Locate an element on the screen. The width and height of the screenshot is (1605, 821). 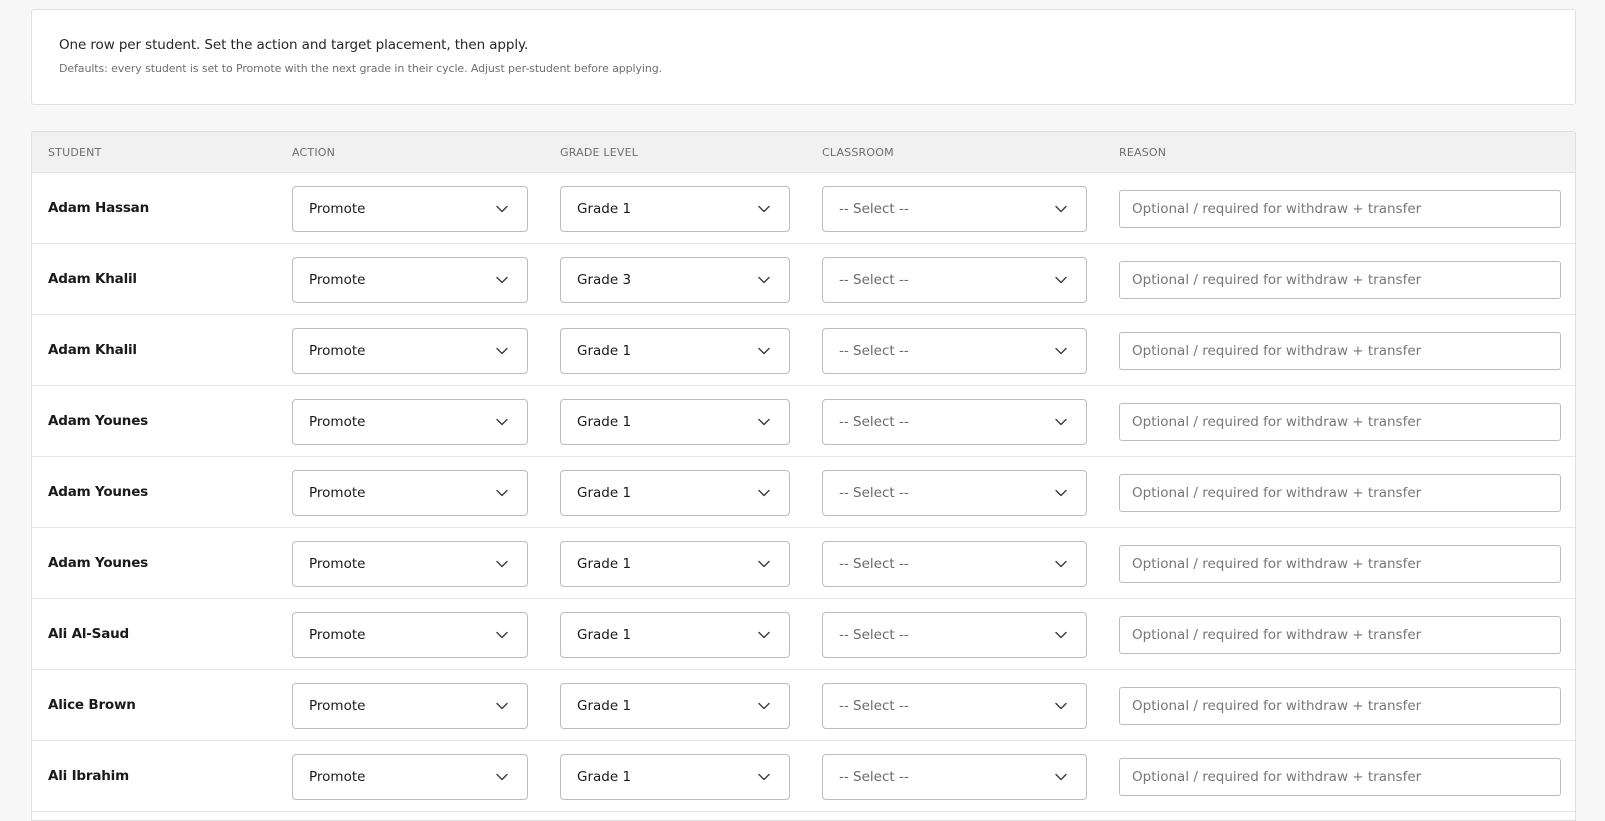
table-row: Adam Khalil Promote Grade 1 -- Select -- is located at coordinates (803, 350).